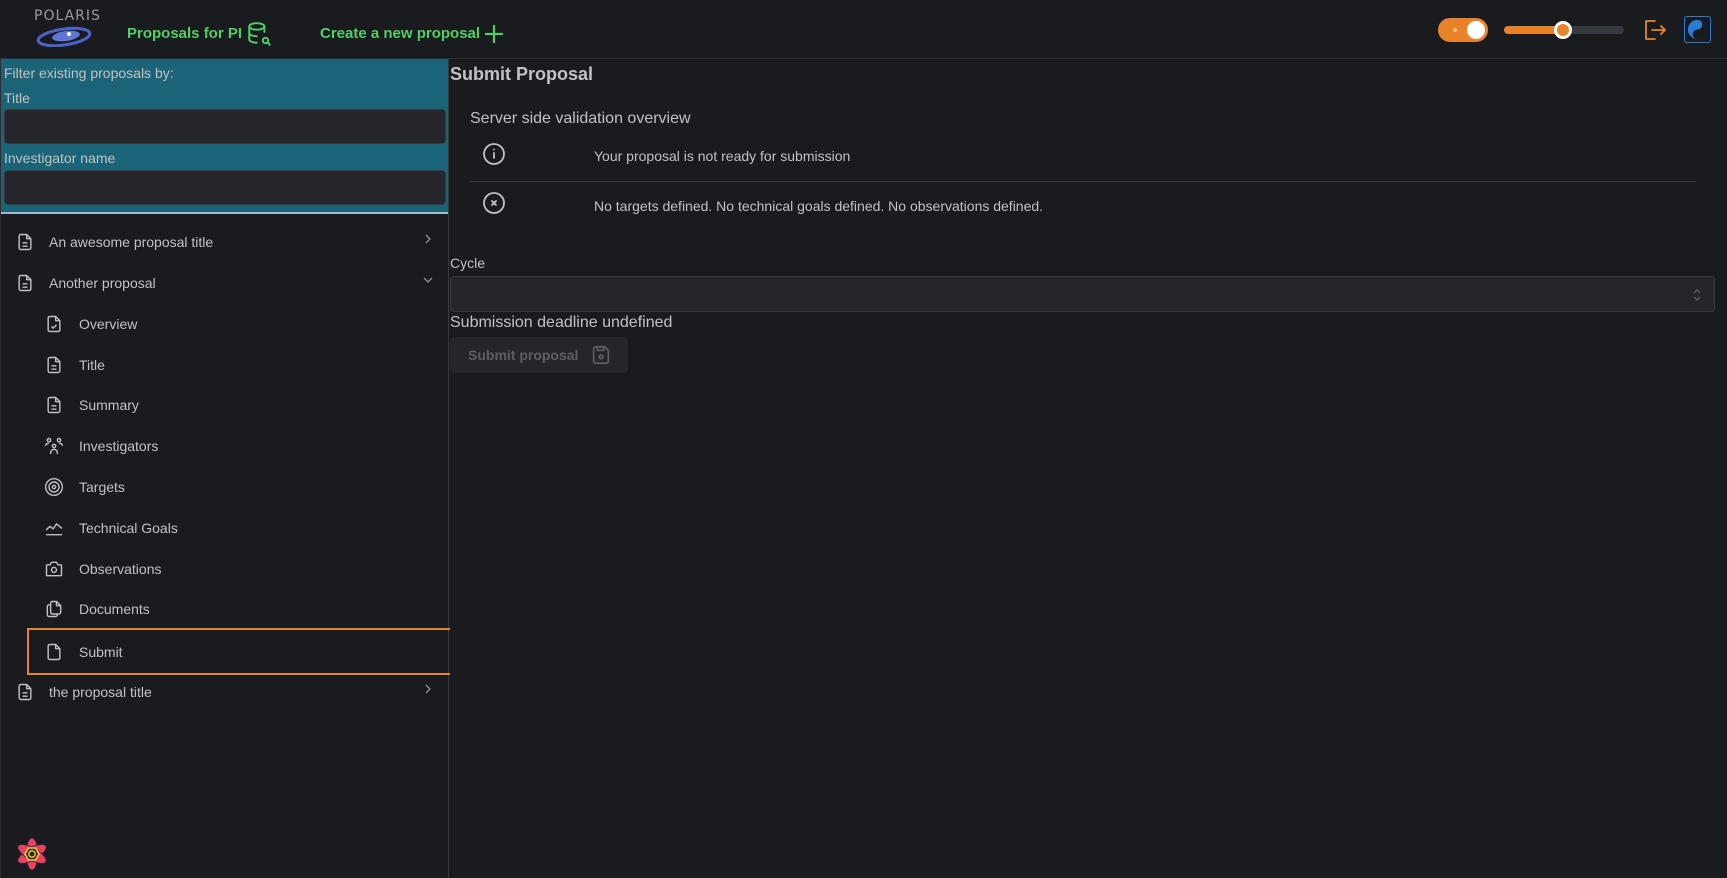 The image size is (1727, 878). I want to click on proposal-item-another: Another proposal, so click(224, 283).